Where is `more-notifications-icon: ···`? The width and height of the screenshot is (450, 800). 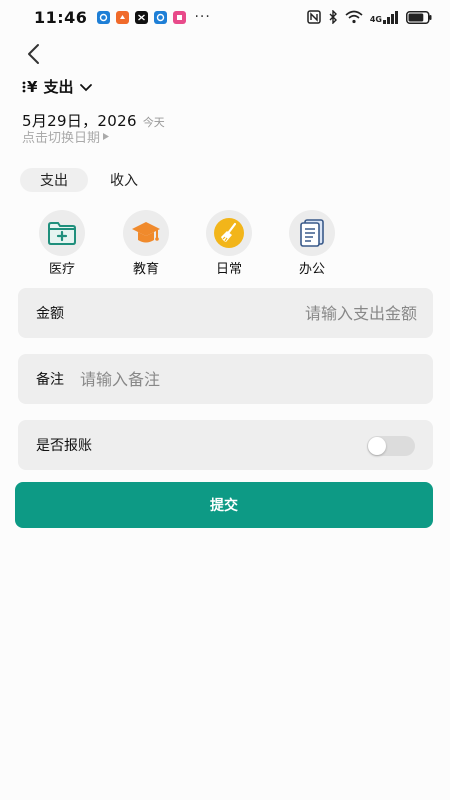
more-notifications-icon: ··· is located at coordinates (202, 17).